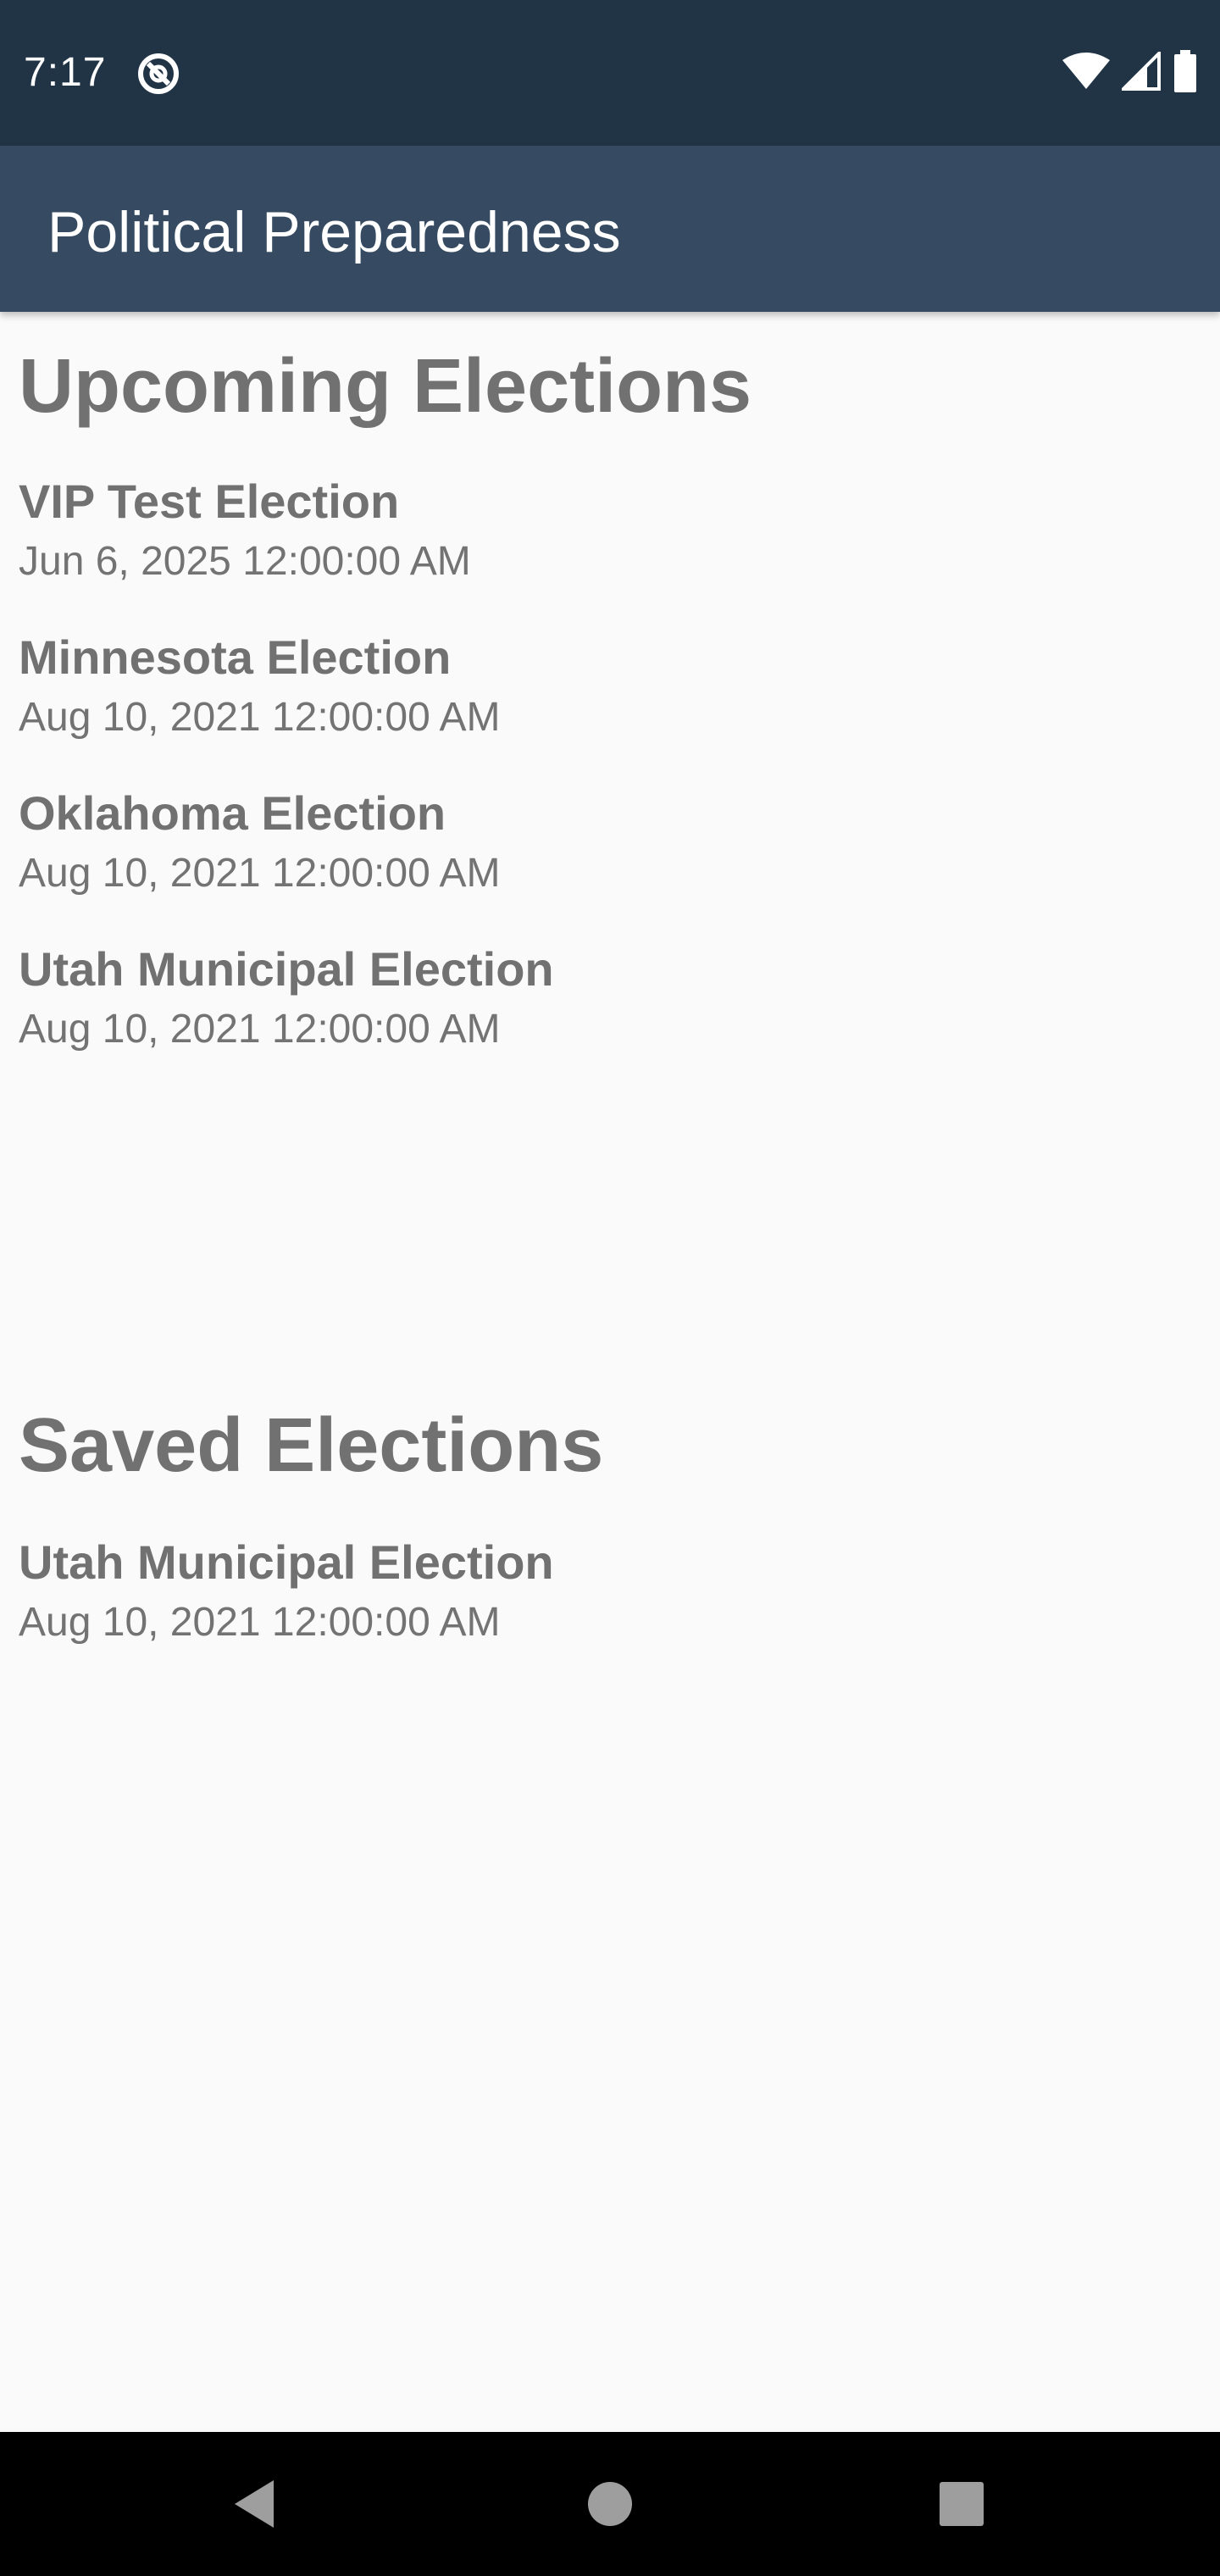 This screenshot has height=2576, width=1220. Describe the element at coordinates (158, 74) in the screenshot. I see `app-notification-icon` at that location.